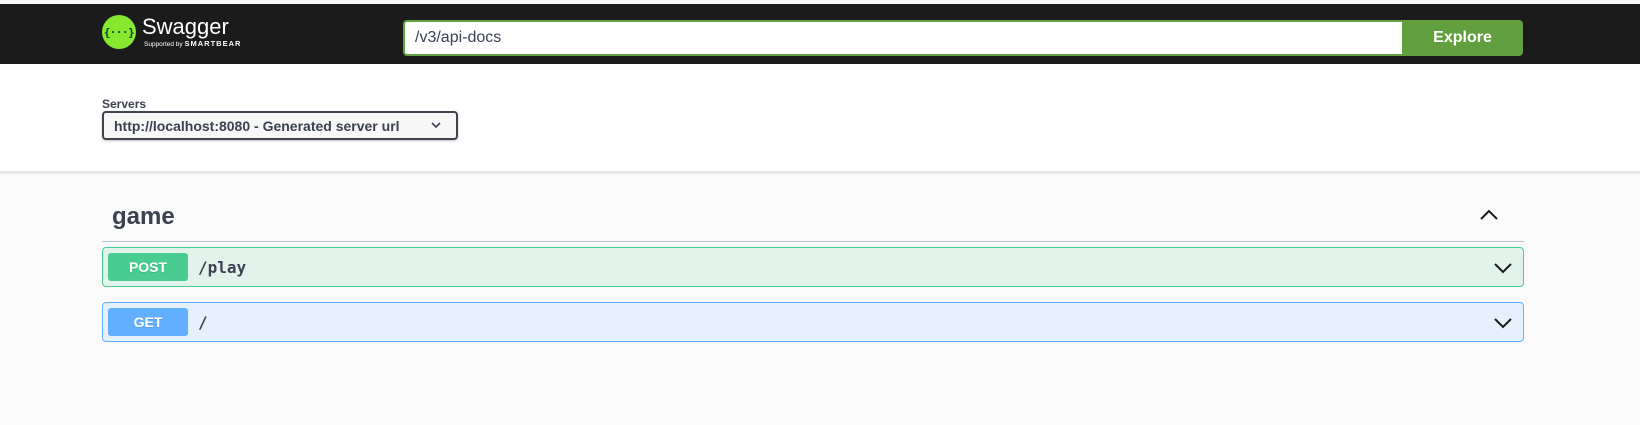  What do you see at coordinates (903, 38) in the screenshot?
I see `api-url-input: /v3/api-docs` at bounding box center [903, 38].